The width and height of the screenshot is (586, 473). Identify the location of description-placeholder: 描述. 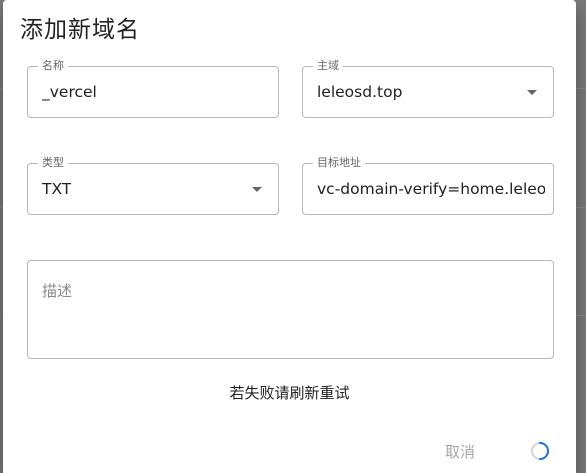
(57, 291).